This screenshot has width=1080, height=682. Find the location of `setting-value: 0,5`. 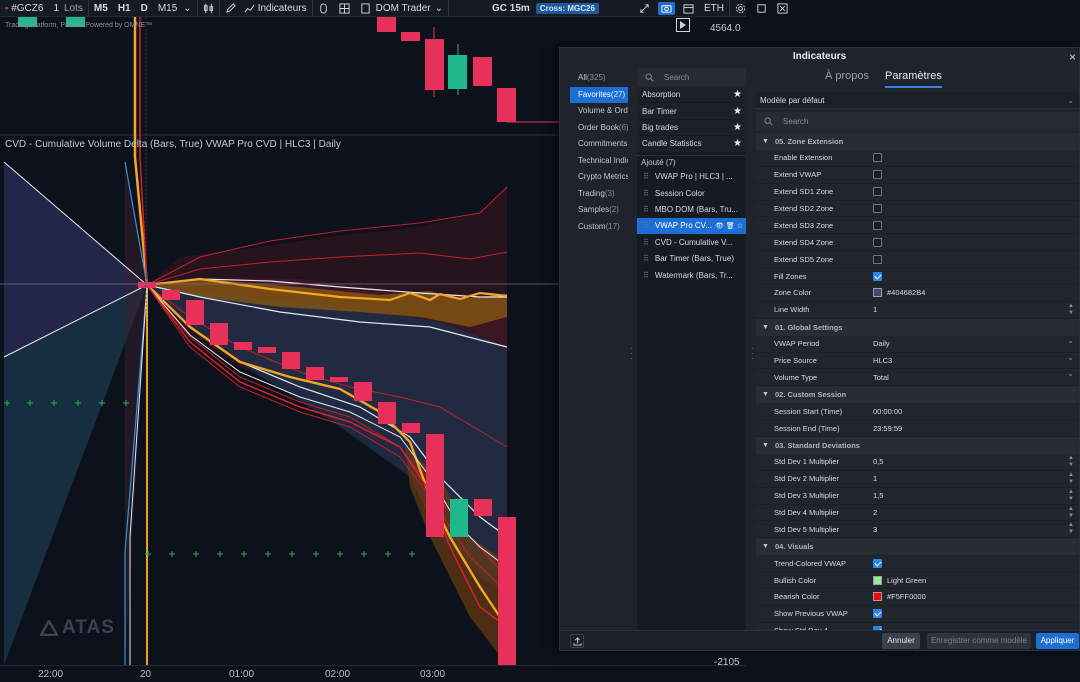

setting-value: 0,5 is located at coordinates (878, 461).